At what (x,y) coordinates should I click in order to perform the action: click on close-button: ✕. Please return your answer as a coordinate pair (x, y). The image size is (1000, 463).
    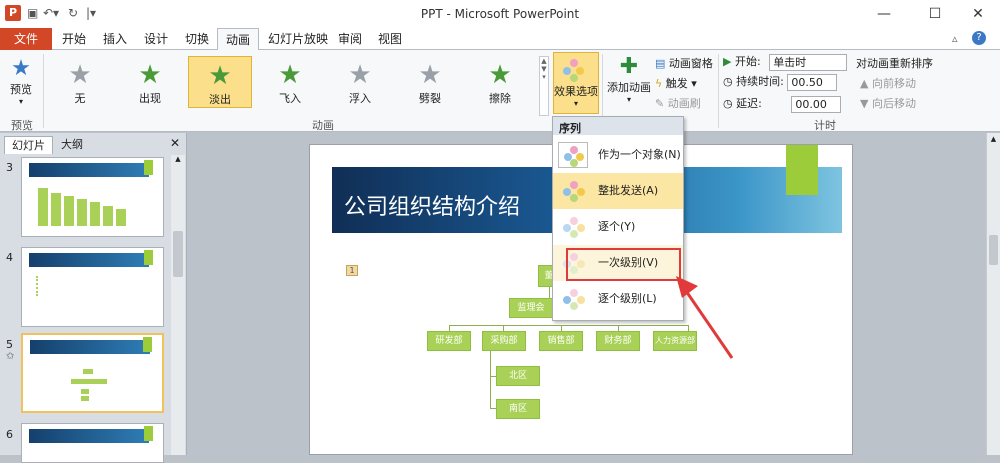
    Looking at the image, I should click on (977, 14).